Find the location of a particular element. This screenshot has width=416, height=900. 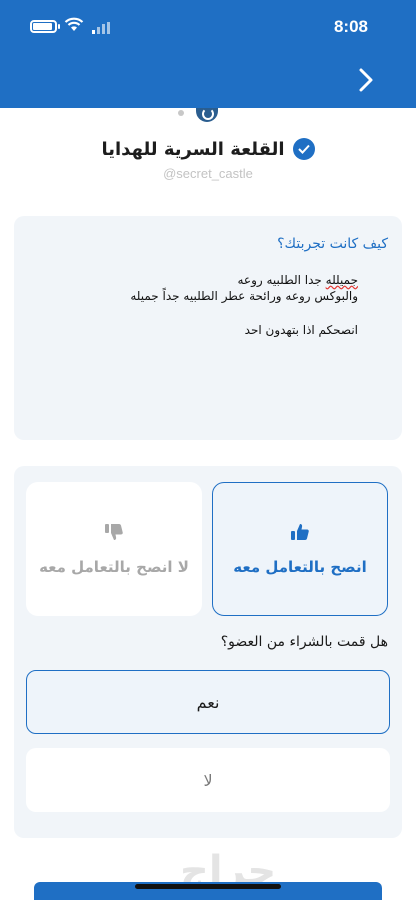

not-recommend-button: لا انصح بالتعامل معه is located at coordinates (114, 549).